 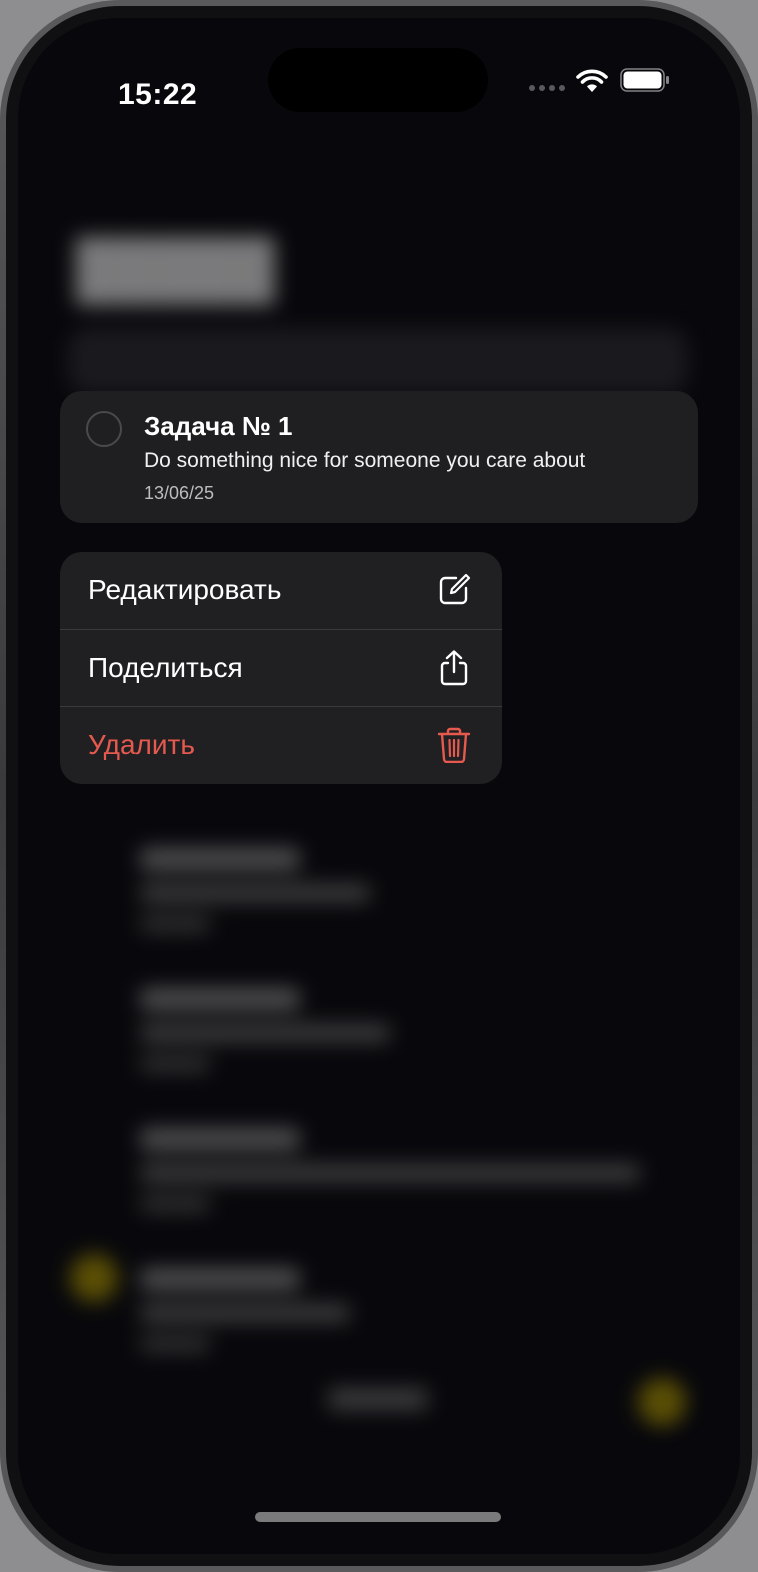 What do you see at coordinates (179, 493) in the screenshot?
I see `task-date: 13/06/25` at bounding box center [179, 493].